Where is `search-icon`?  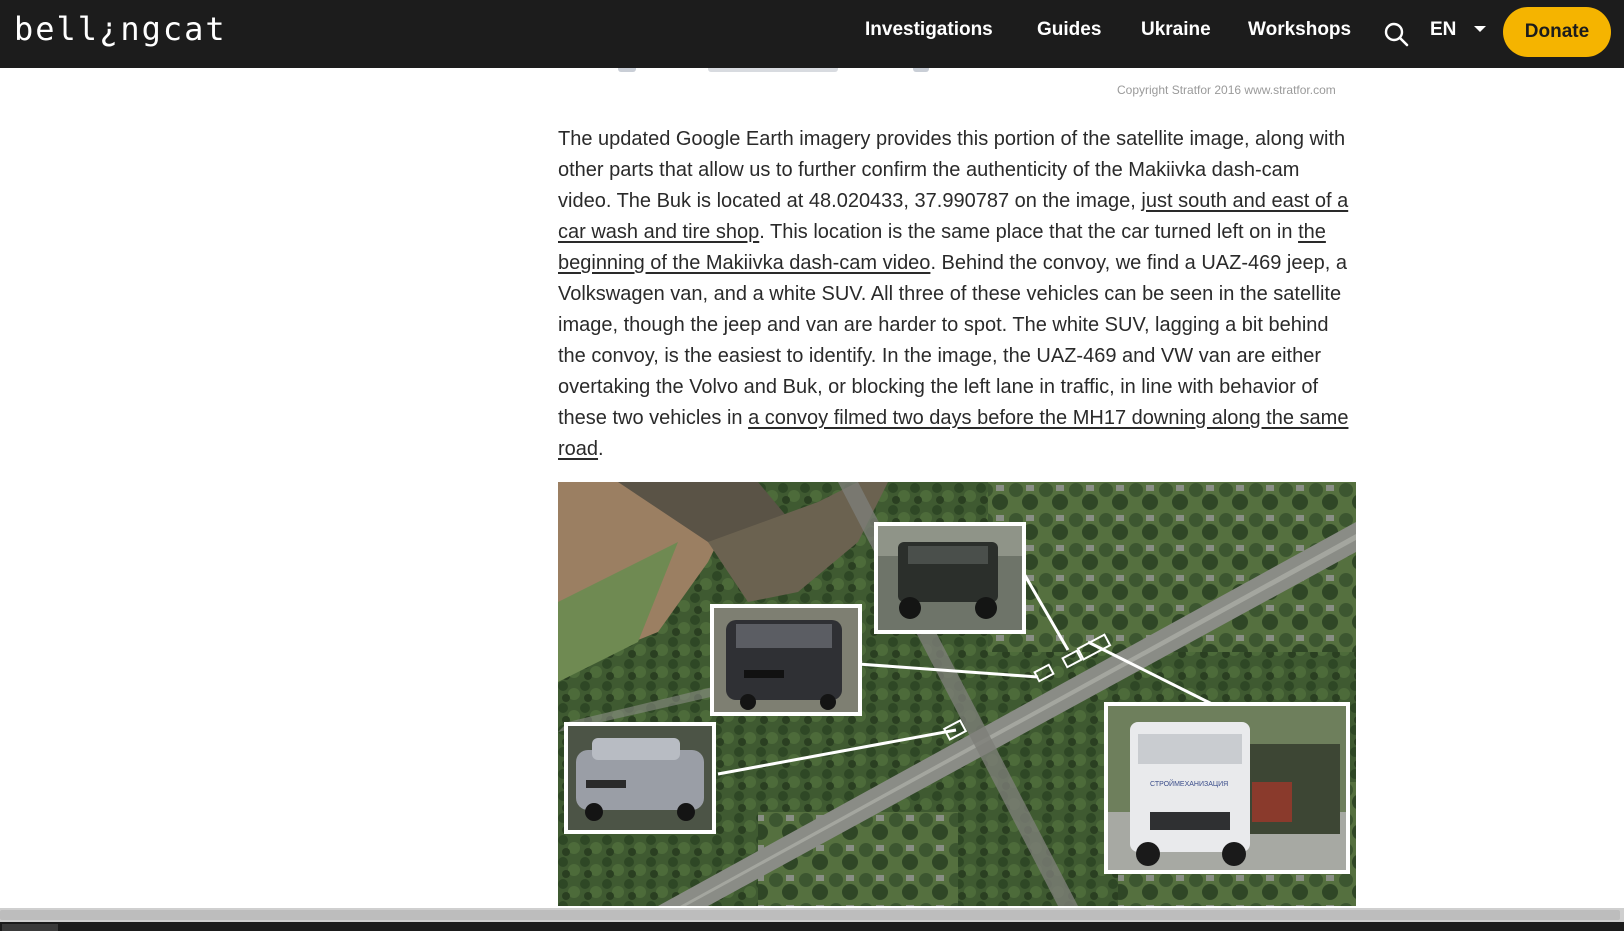 search-icon is located at coordinates (1396, 34).